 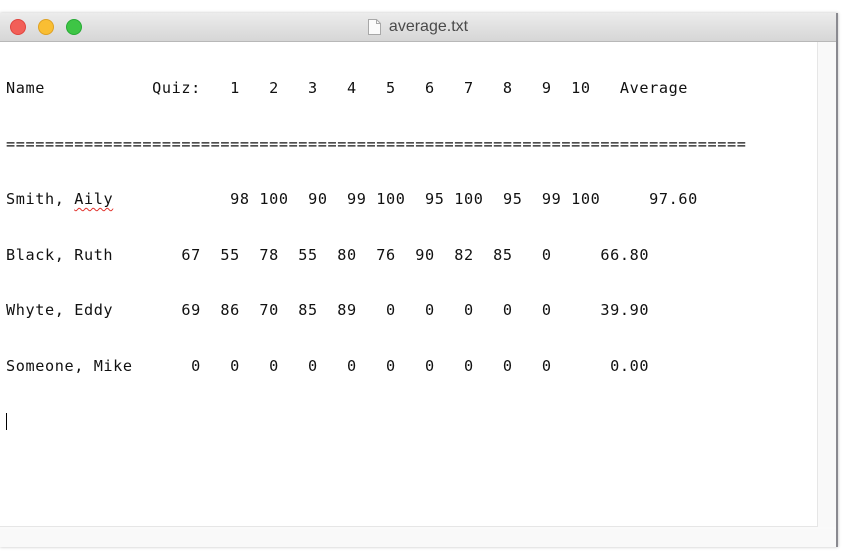 What do you see at coordinates (418, 538) in the screenshot?
I see `horizontal-scroll-gutter` at bounding box center [418, 538].